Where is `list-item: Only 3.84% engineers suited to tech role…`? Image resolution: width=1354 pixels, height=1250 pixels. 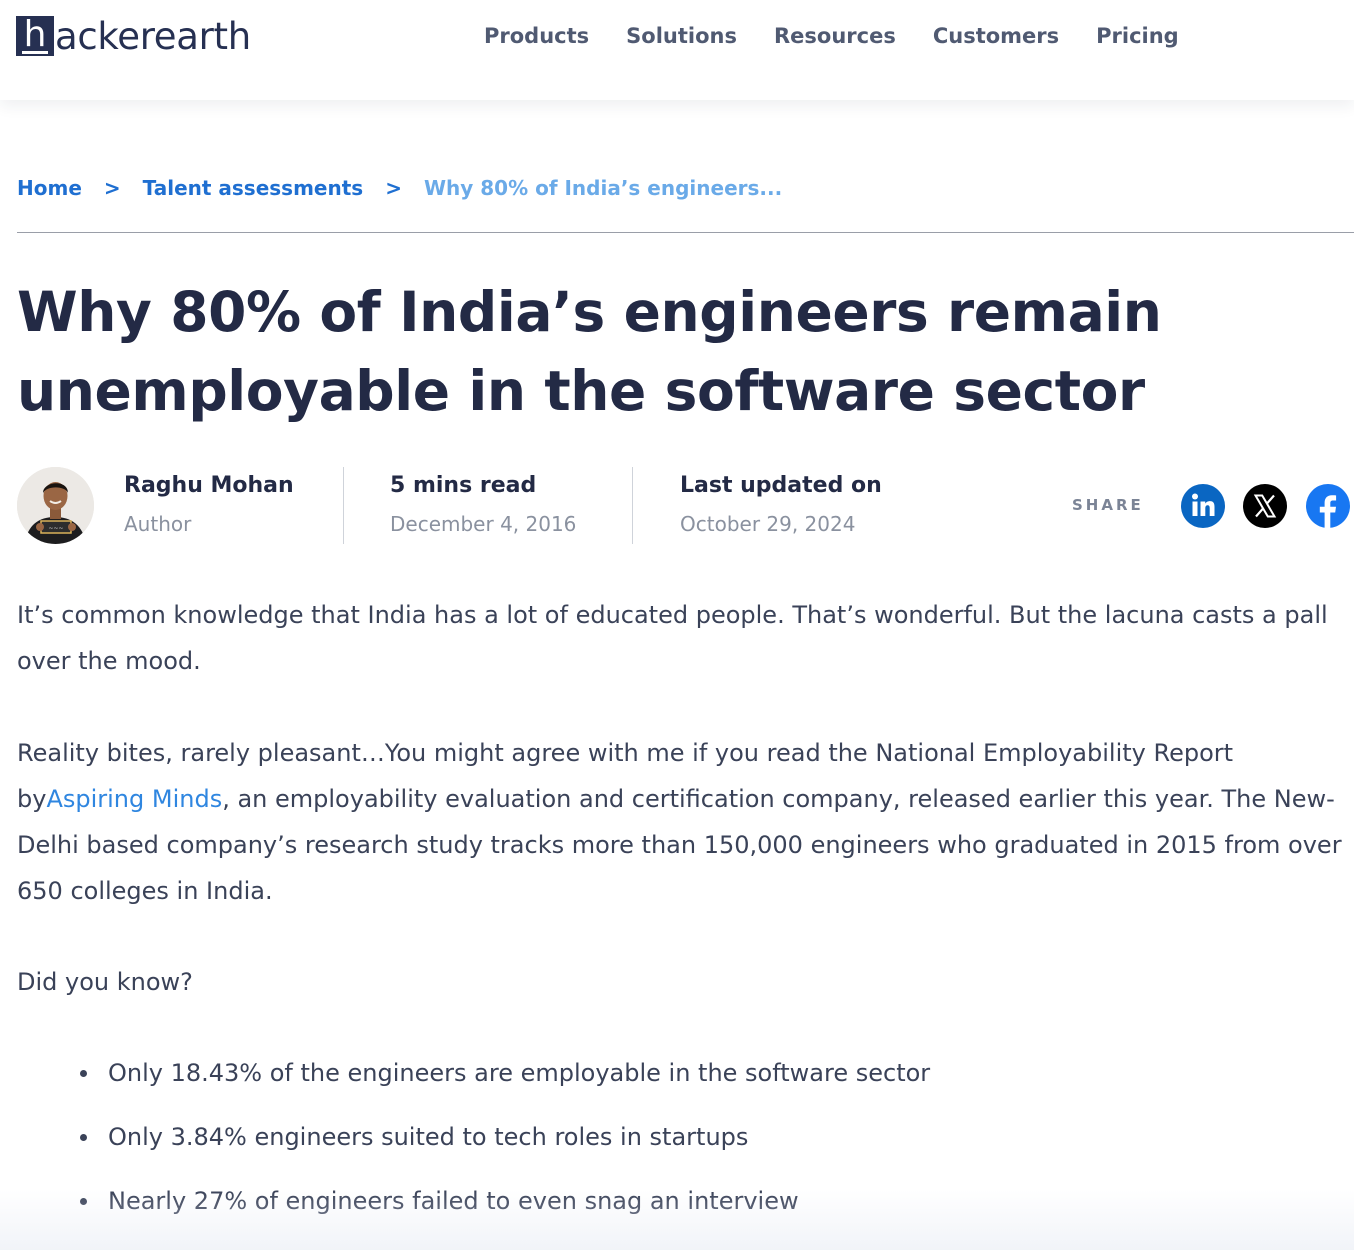
list-item: Only 3.84% engineers suited to tech role… is located at coordinates (504, 1137).